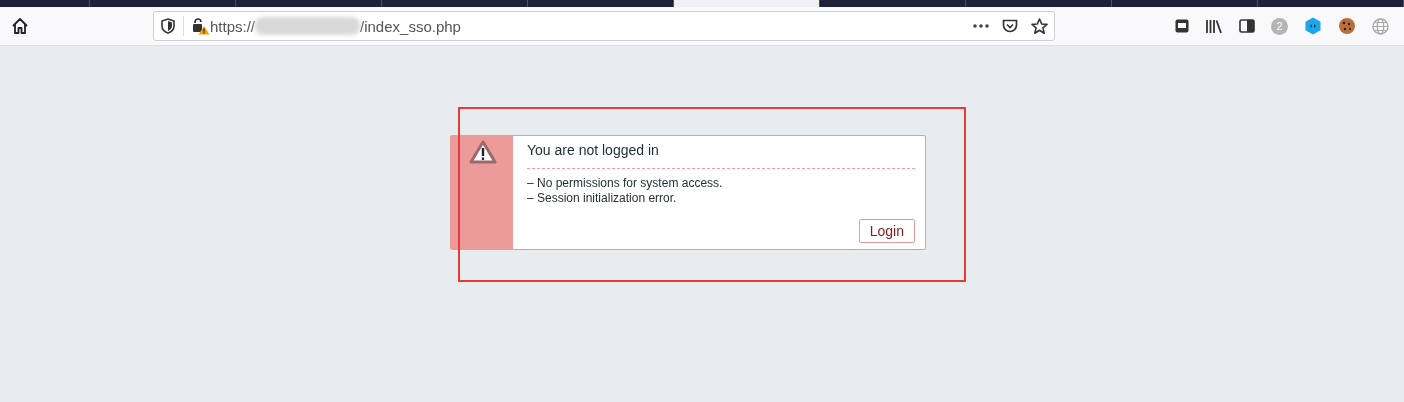  What do you see at coordinates (20, 26) in the screenshot?
I see `home-icon` at bounding box center [20, 26].